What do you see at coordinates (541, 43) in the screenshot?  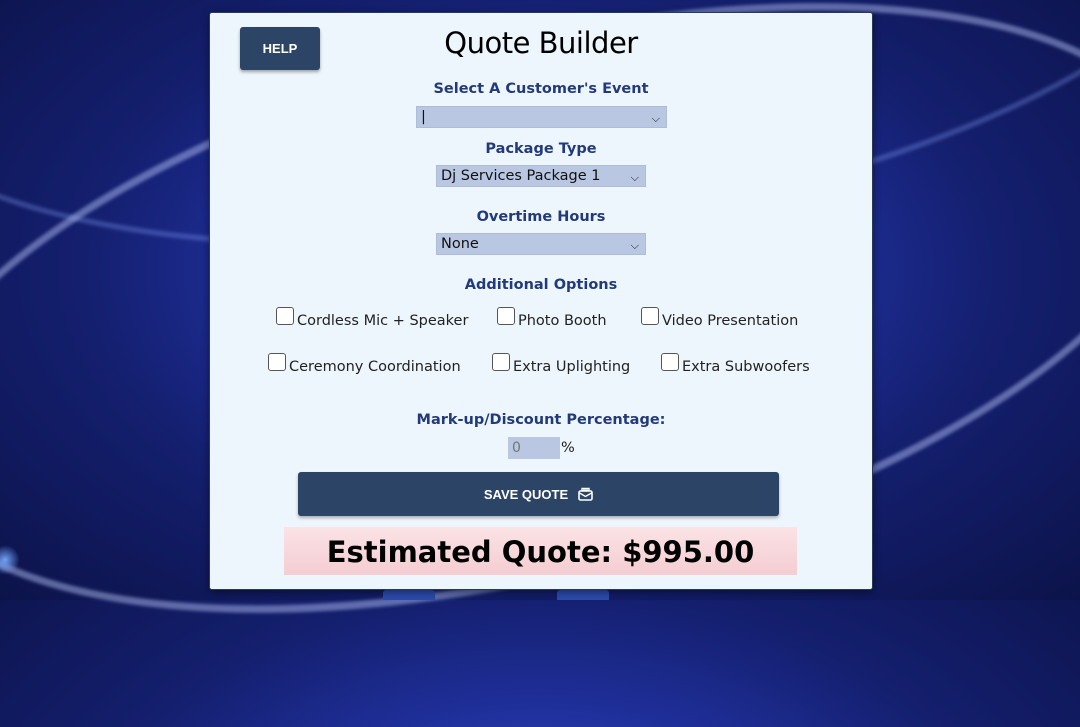 I see `page-title: Quote Builder` at bounding box center [541, 43].